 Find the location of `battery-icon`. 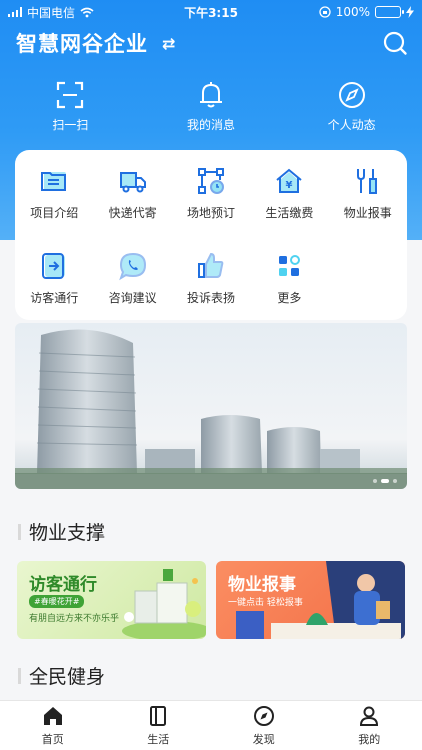

battery-icon is located at coordinates (389, 12).